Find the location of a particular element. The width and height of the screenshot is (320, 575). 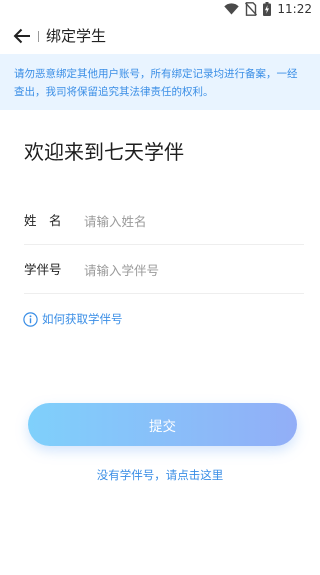

how-to-get-id-link: 如何获取学伴号 is located at coordinates (73, 319).